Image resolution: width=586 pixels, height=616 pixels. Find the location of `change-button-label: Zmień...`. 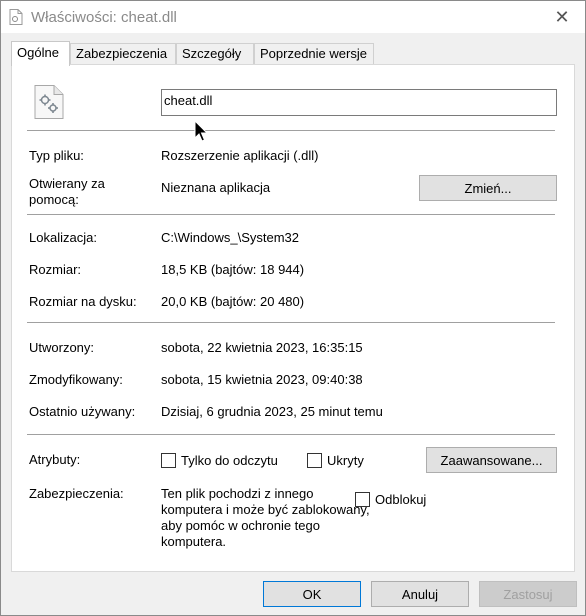

change-button-label: Zmień... is located at coordinates (488, 188).